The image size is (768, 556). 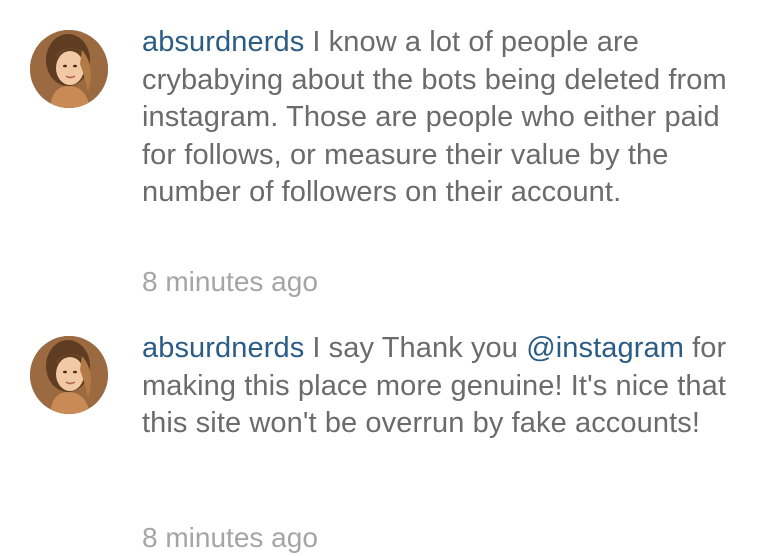 I want to click on comment-text-before-mention: I say Thank you, so click(x=419, y=348).